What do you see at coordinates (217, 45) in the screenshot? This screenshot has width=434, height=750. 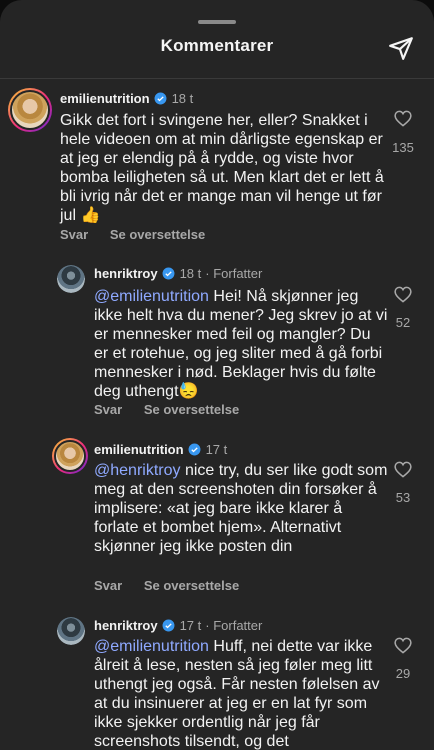 I see `sheet-title: Kommentarer` at bounding box center [217, 45].